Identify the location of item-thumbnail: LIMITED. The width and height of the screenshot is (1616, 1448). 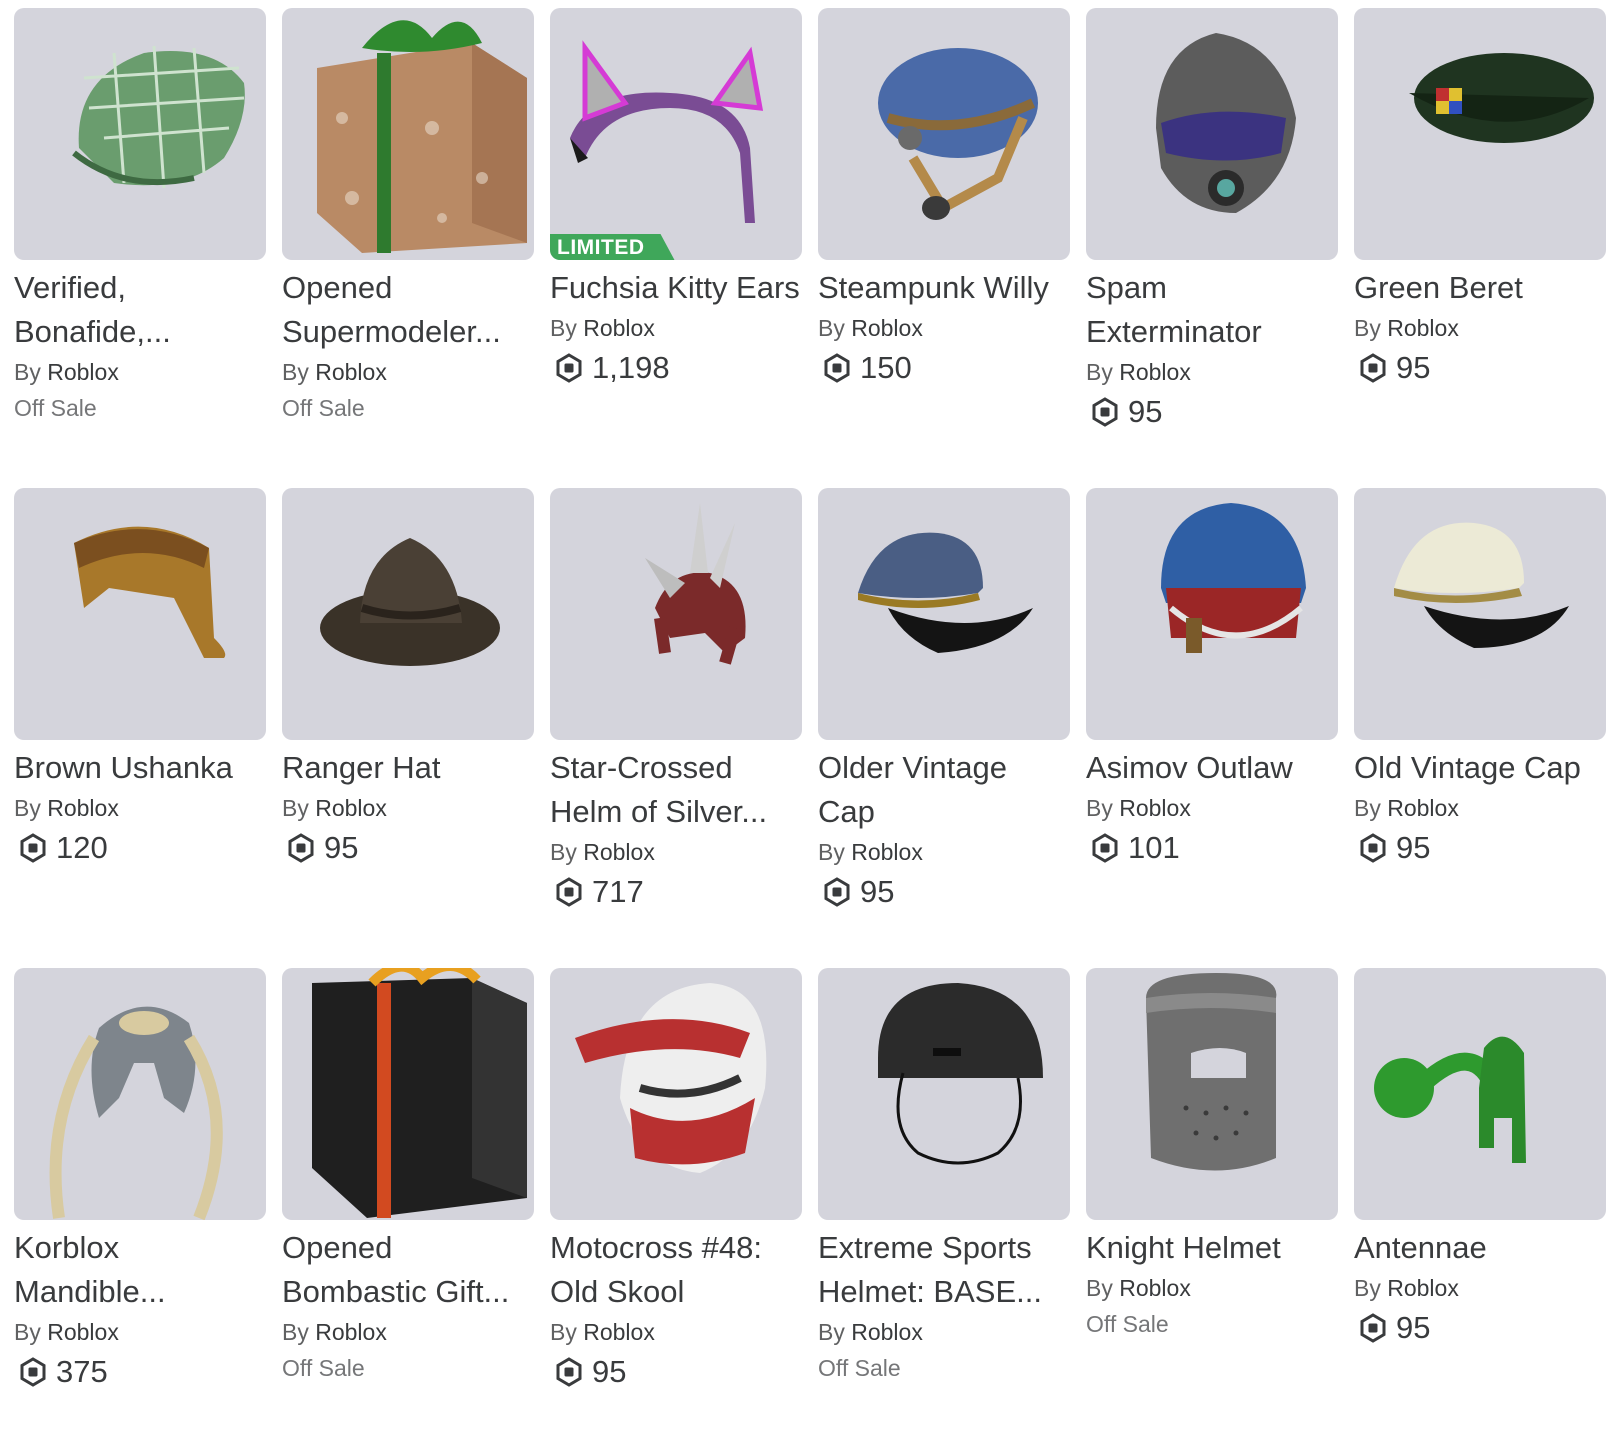
(676, 134).